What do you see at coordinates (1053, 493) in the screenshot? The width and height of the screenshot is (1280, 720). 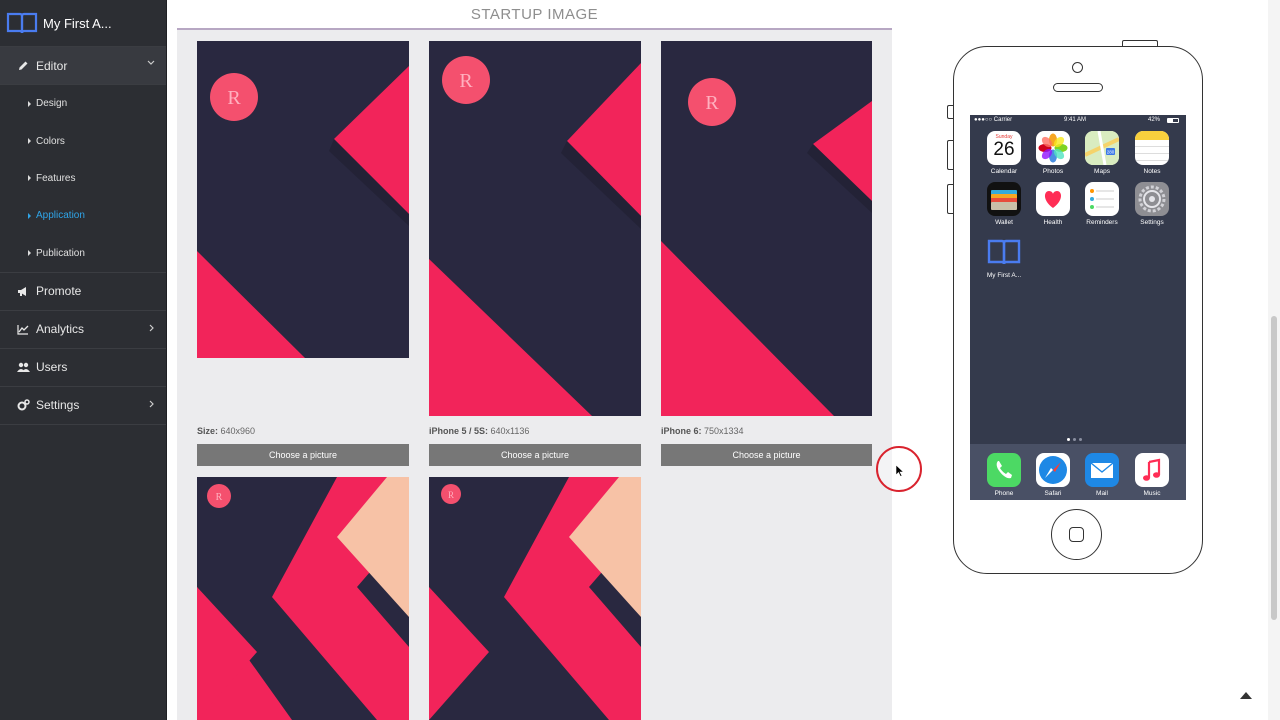 I see `app-label: Safari` at bounding box center [1053, 493].